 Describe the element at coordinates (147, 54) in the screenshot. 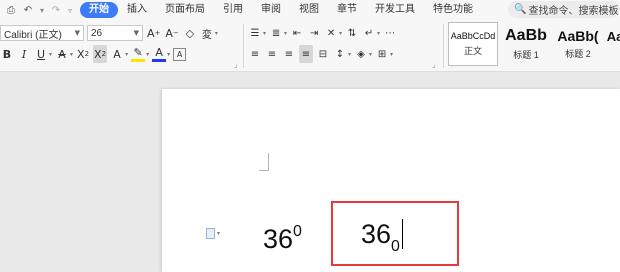

I see `highlight-dropdown-icon: ▾` at that location.